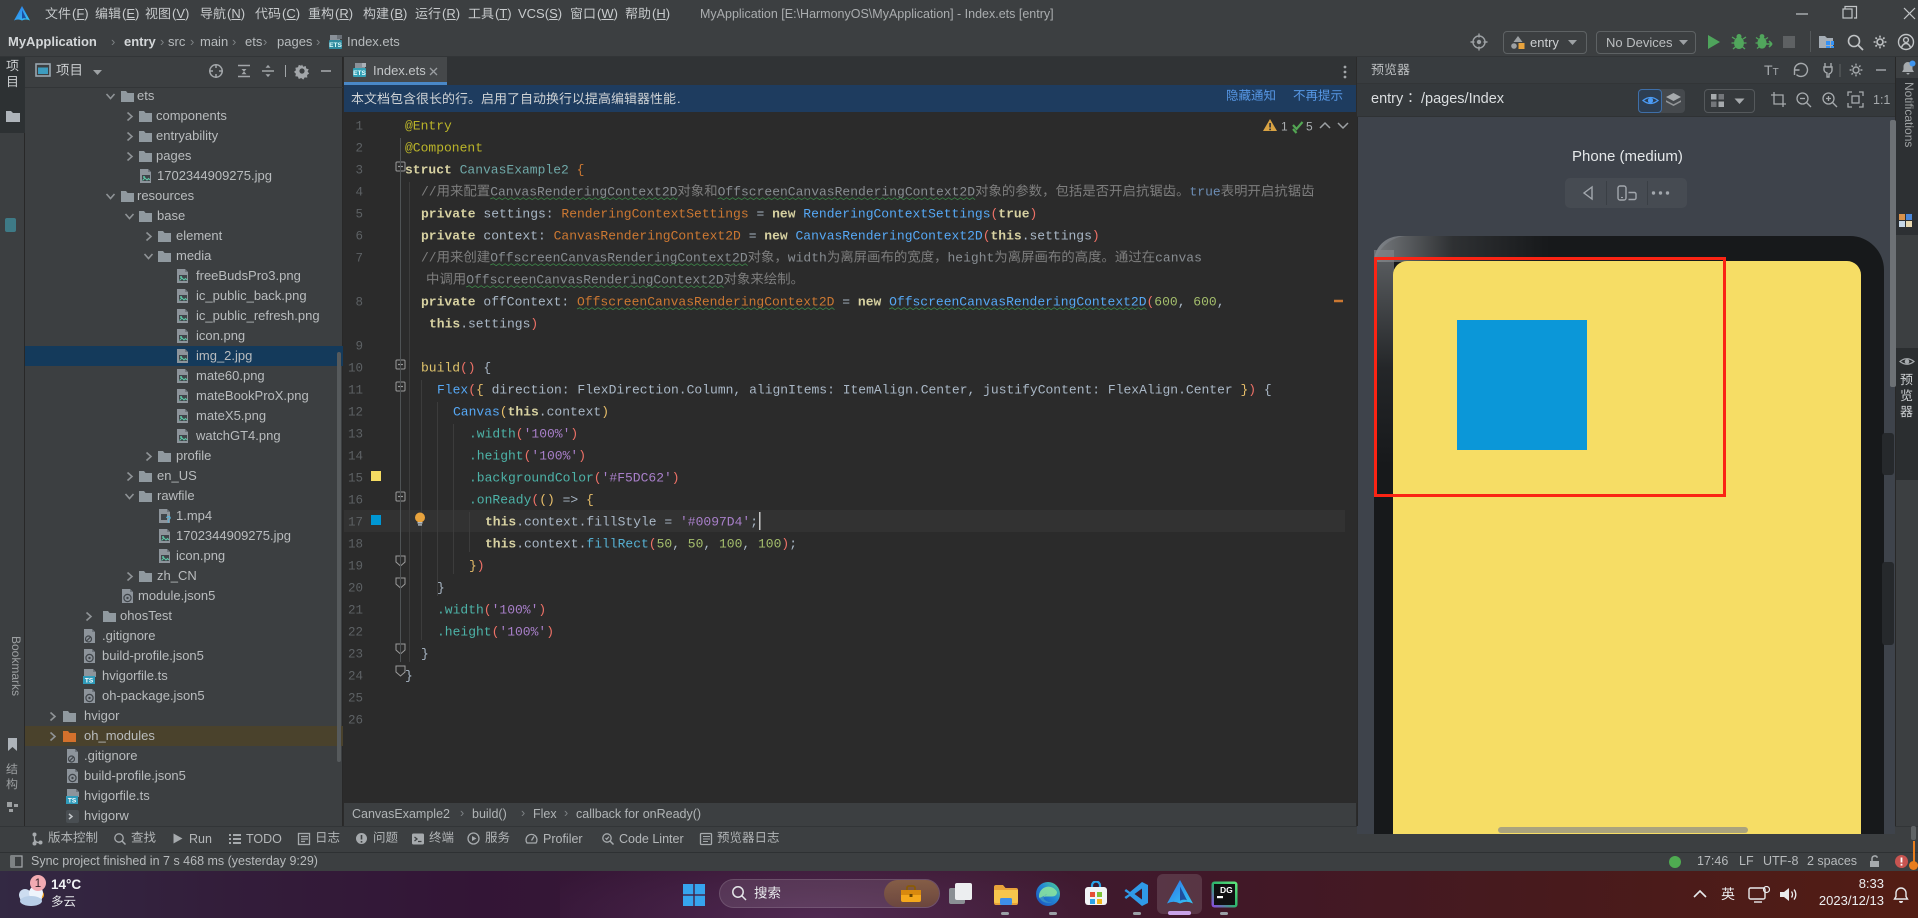  Describe the element at coordinates (460, 610) in the screenshot. I see `svg-text: .width` at that location.